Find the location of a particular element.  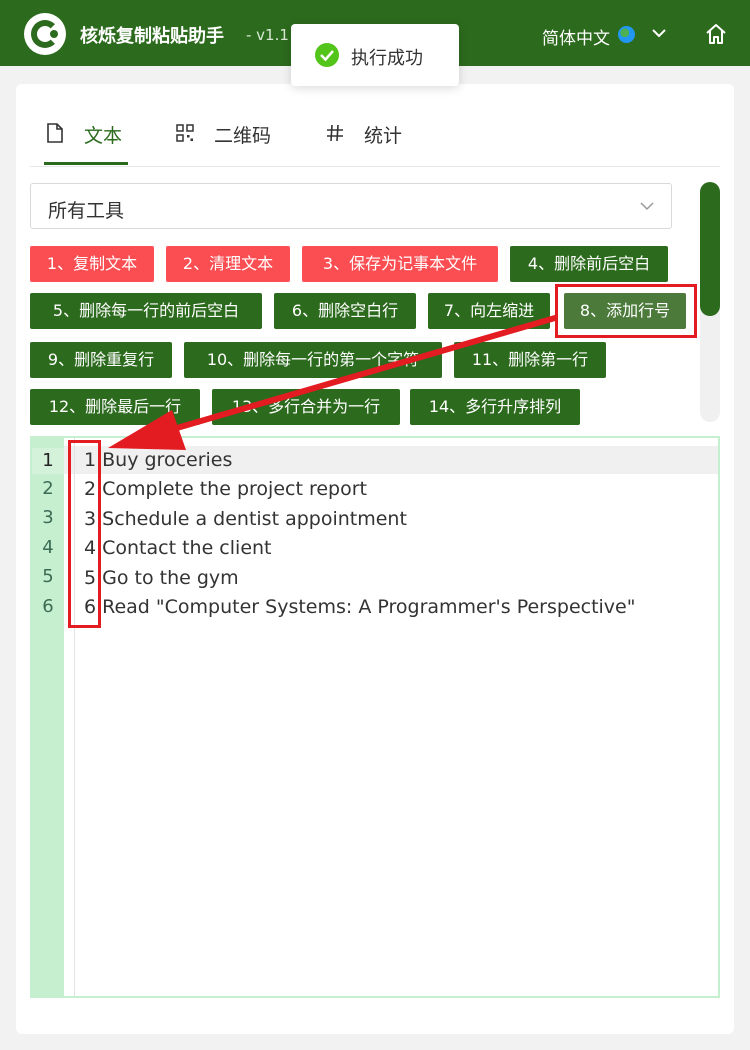

select-value: 所有工具 is located at coordinates (86, 211).